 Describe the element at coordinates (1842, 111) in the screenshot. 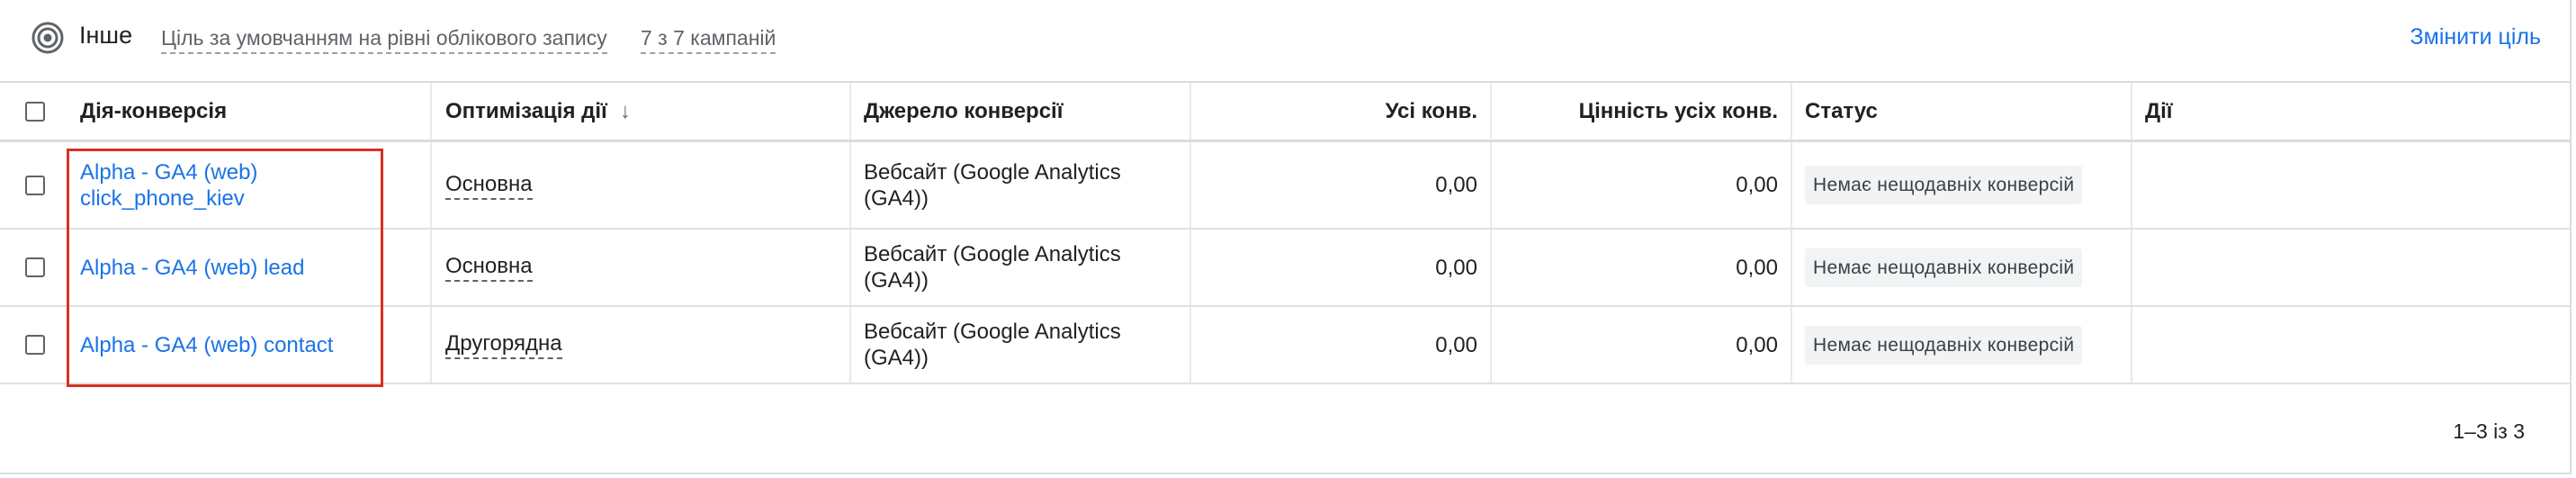

I see `column-header-status-label: Статус` at that location.